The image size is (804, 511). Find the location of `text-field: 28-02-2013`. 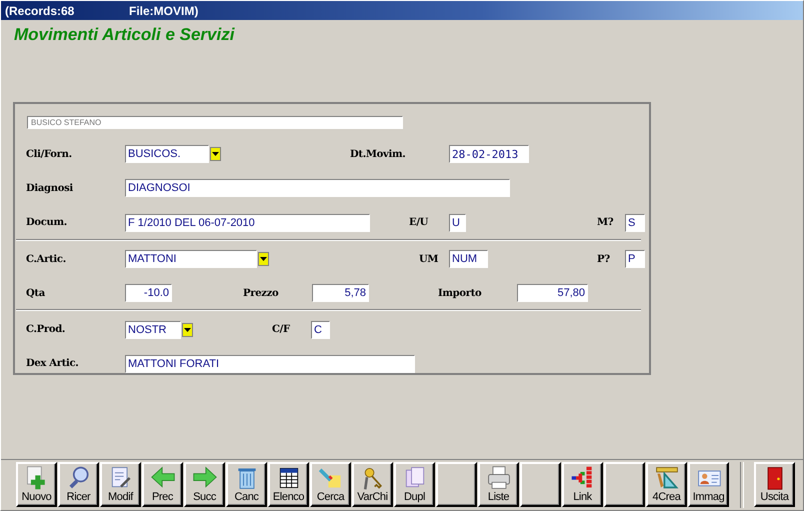

text-field: 28-02-2013 is located at coordinates (489, 154).